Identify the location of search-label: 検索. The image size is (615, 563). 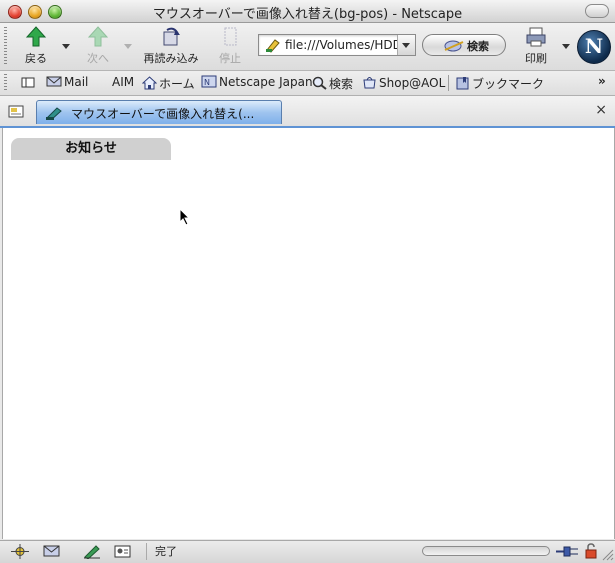
(478, 46).